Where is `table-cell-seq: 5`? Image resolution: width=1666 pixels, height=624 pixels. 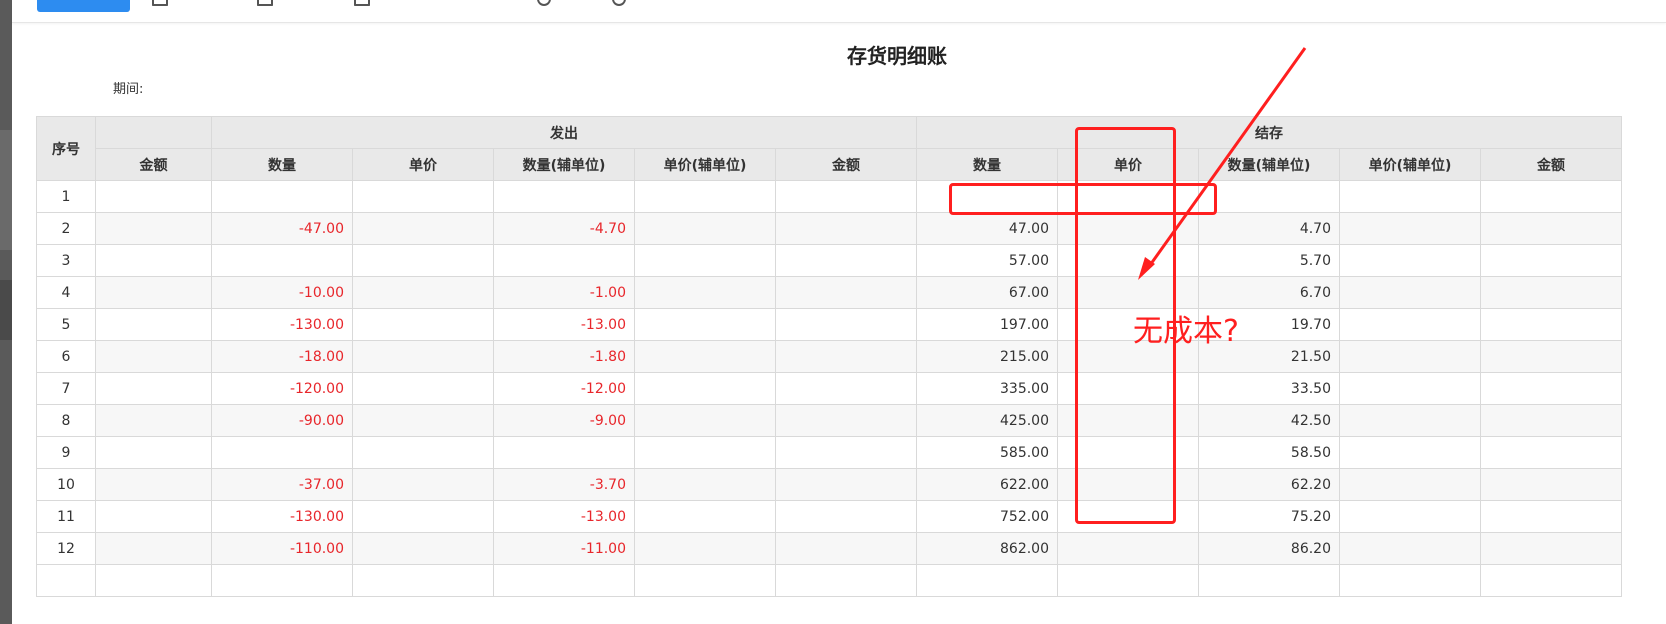 table-cell-seq: 5 is located at coordinates (66, 324).